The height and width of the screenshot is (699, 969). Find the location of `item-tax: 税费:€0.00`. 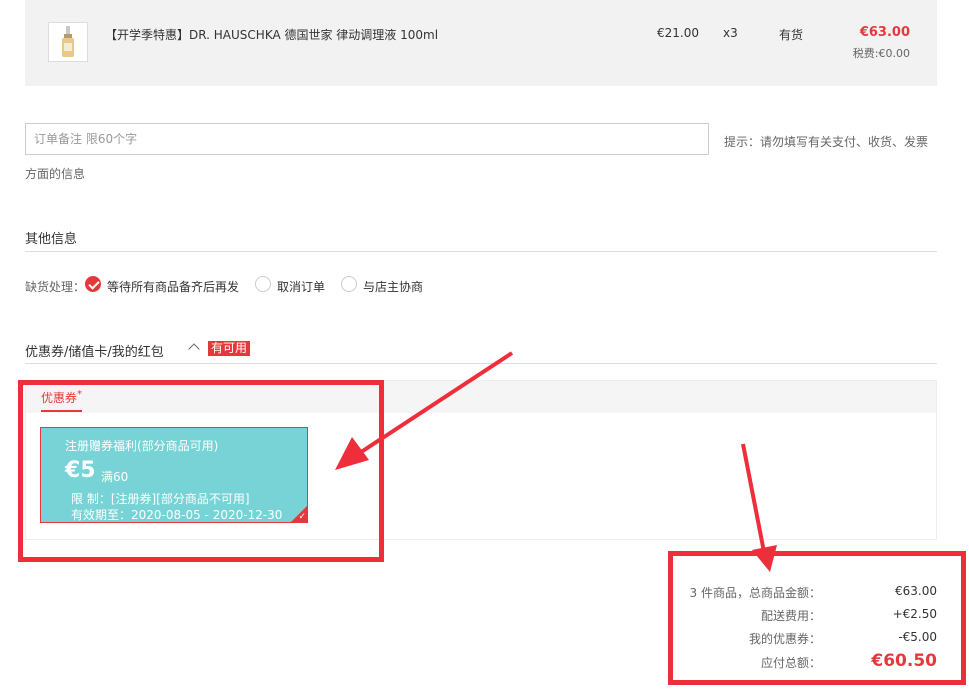

item-tax: 税费:€0.00 is located at coordinates (881, 53).